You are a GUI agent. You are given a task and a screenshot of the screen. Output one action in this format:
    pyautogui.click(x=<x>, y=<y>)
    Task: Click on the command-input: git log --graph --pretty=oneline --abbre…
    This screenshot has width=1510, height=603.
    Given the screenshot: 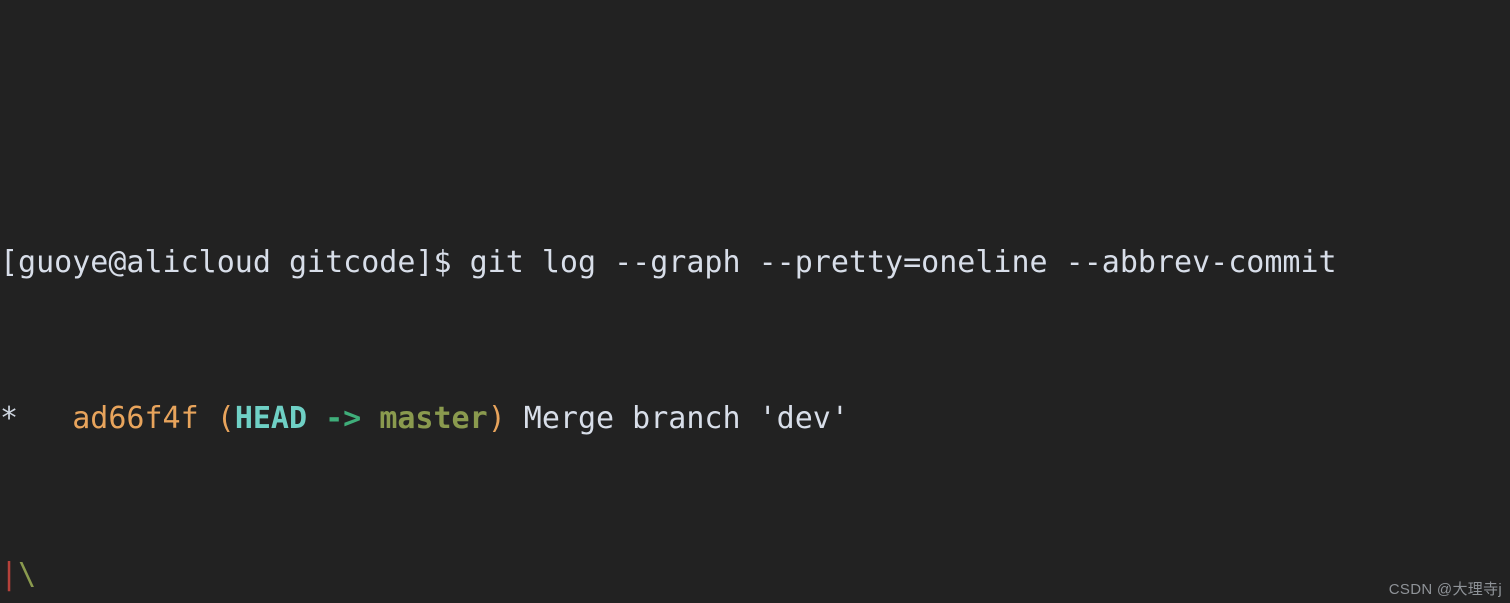 What is the action you would take?
    pyautogui.click(x=894, y=262)
    